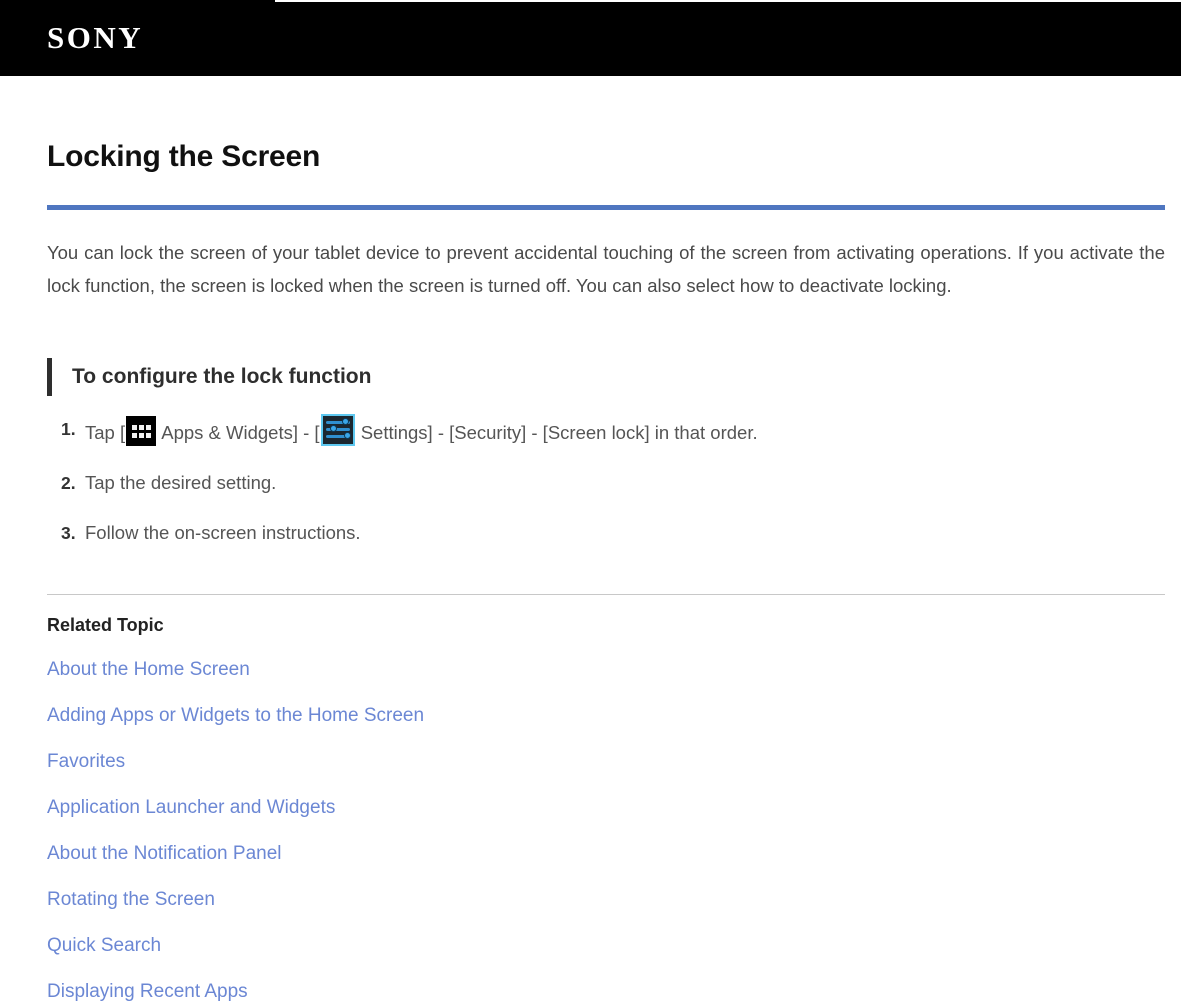 The image size is (1181, 1004). I want to click on step-number: 1., so click(68, 429).